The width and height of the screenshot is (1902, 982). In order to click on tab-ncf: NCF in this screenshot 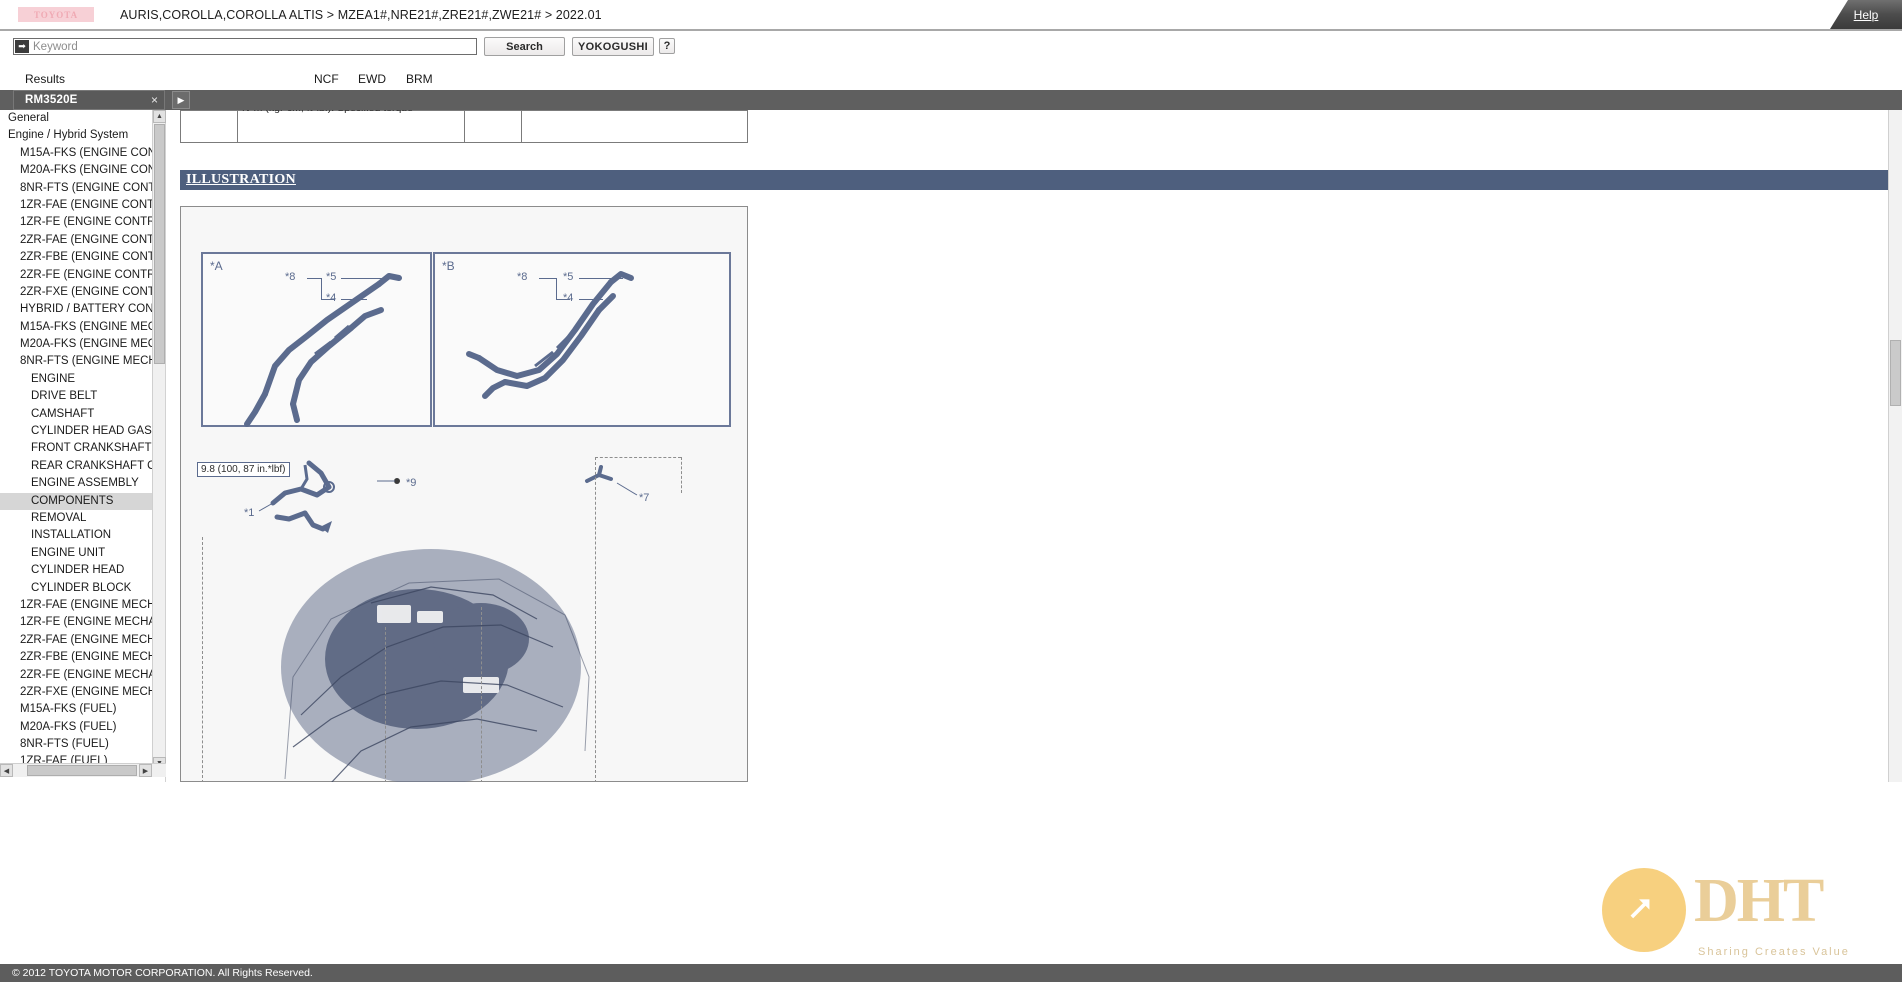, I will do `click(326, 79)`.